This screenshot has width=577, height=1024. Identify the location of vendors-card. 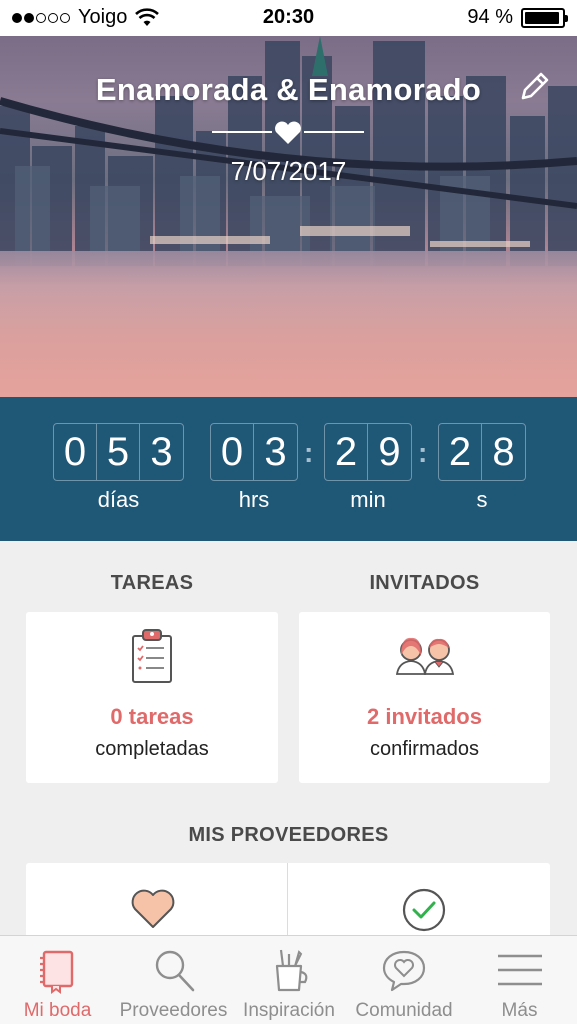
(288, 903).